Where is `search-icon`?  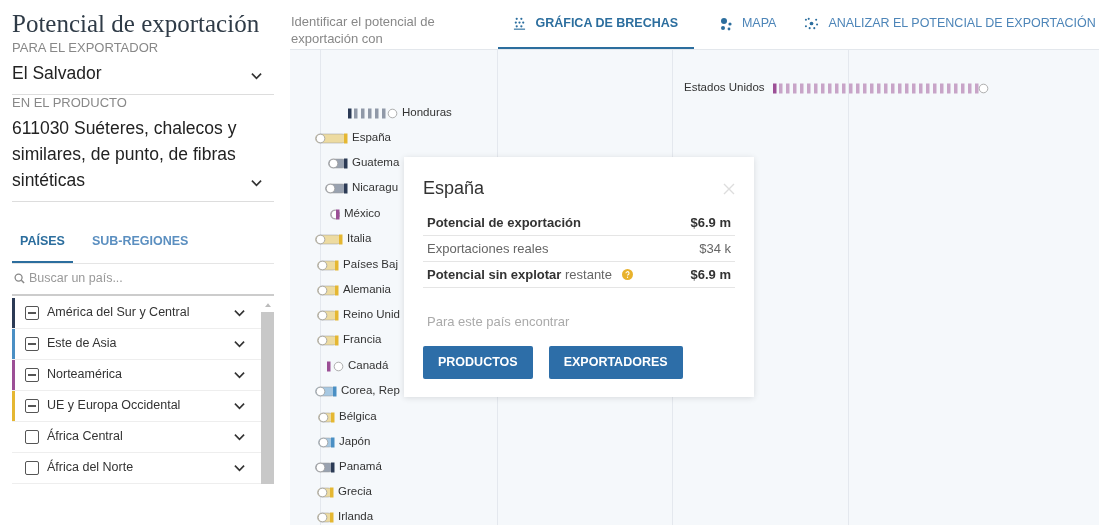
search-icon is located at coordinates (19, 279).